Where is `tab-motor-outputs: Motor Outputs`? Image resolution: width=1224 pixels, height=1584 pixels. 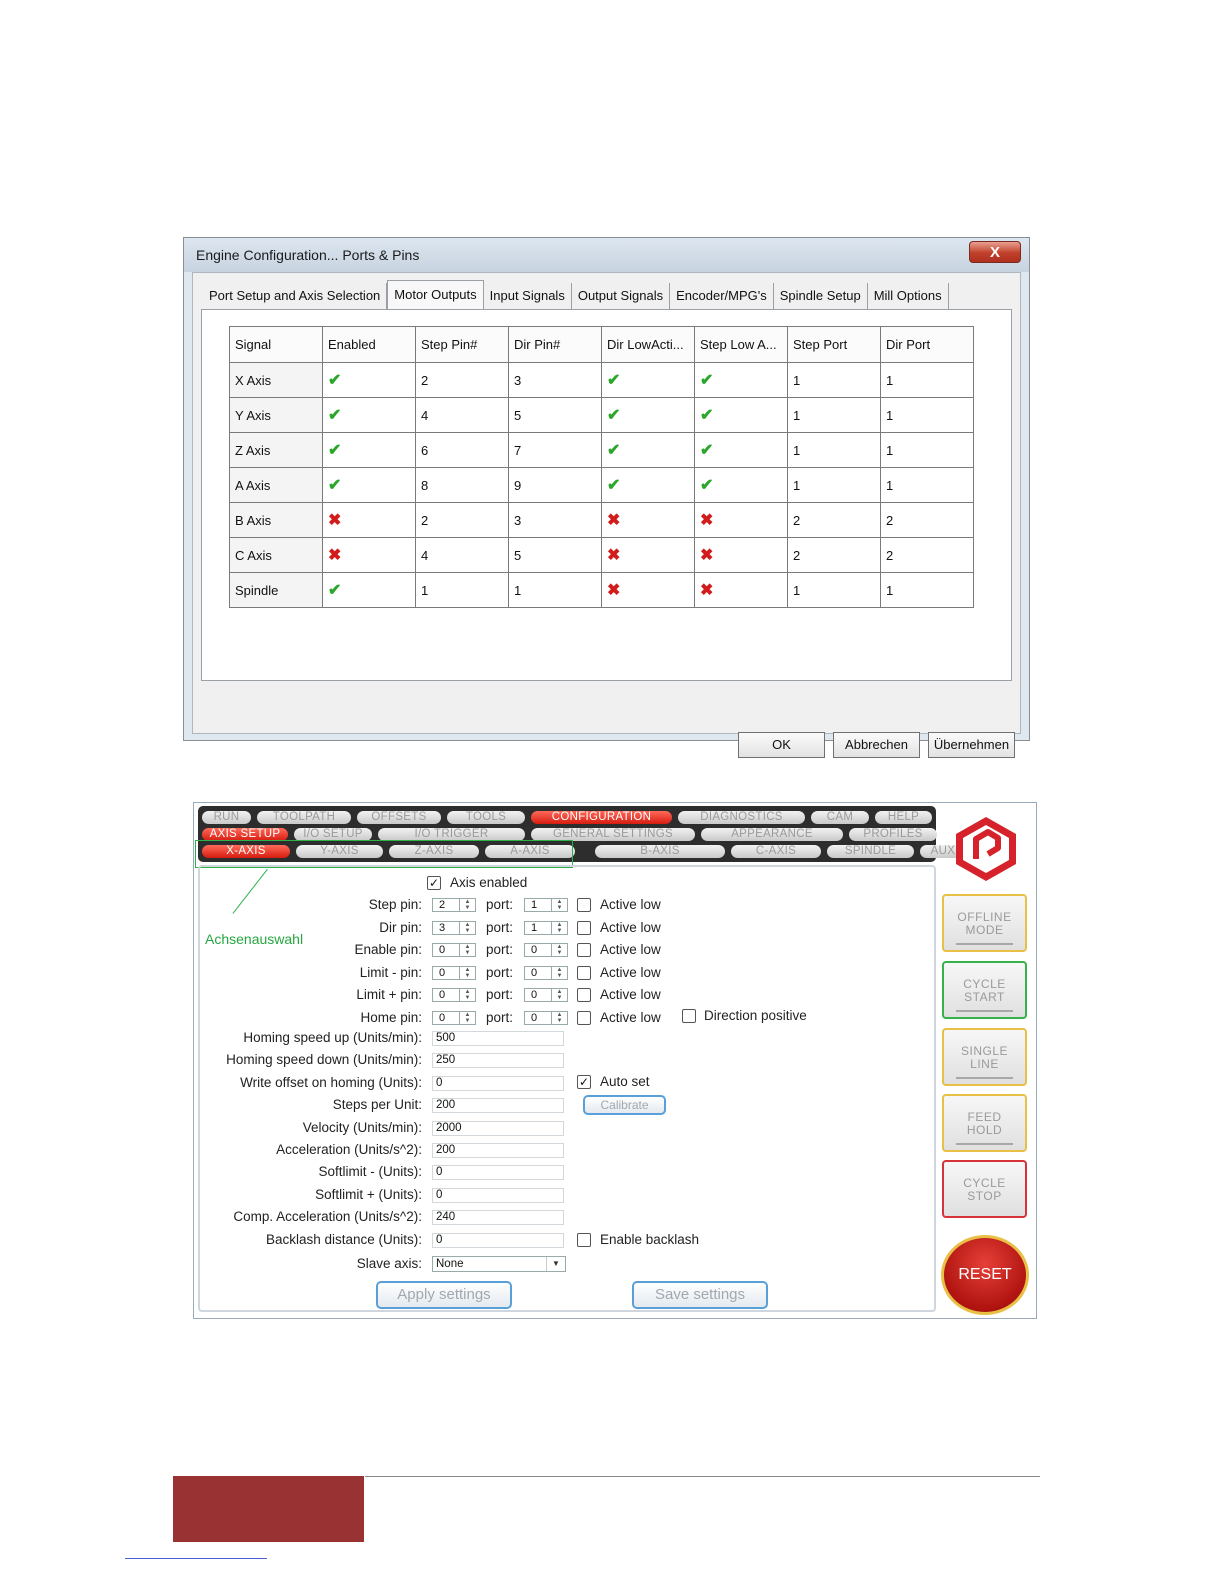 tab-motor-outputs: Motor Outputs is located at coordinates (435, 295).